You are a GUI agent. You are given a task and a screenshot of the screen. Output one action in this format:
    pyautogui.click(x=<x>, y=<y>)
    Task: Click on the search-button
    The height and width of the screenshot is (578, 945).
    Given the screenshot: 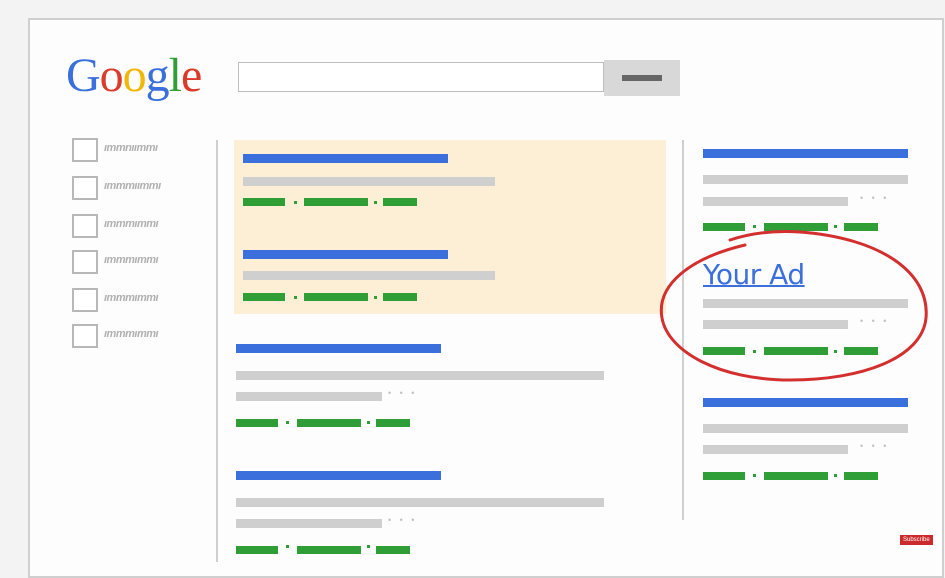 What is the action you would take?
    pyautogui.click(x=642, y=78)
    